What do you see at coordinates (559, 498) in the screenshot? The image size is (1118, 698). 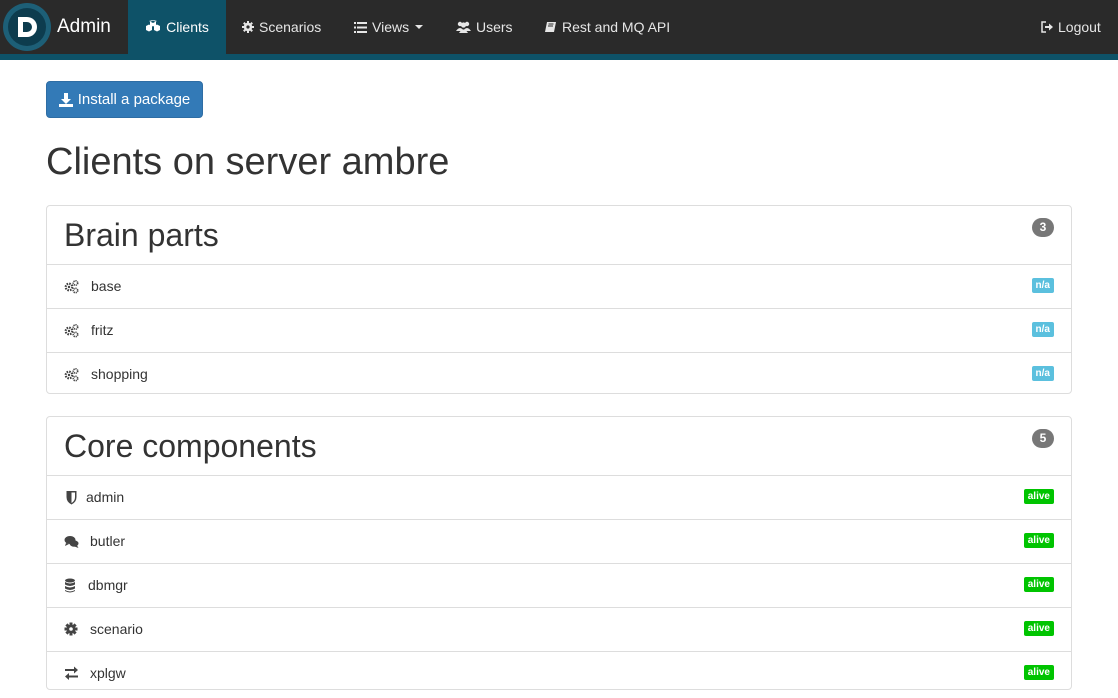 I see `client-row: admin alive` at bounding box center [559, 498].